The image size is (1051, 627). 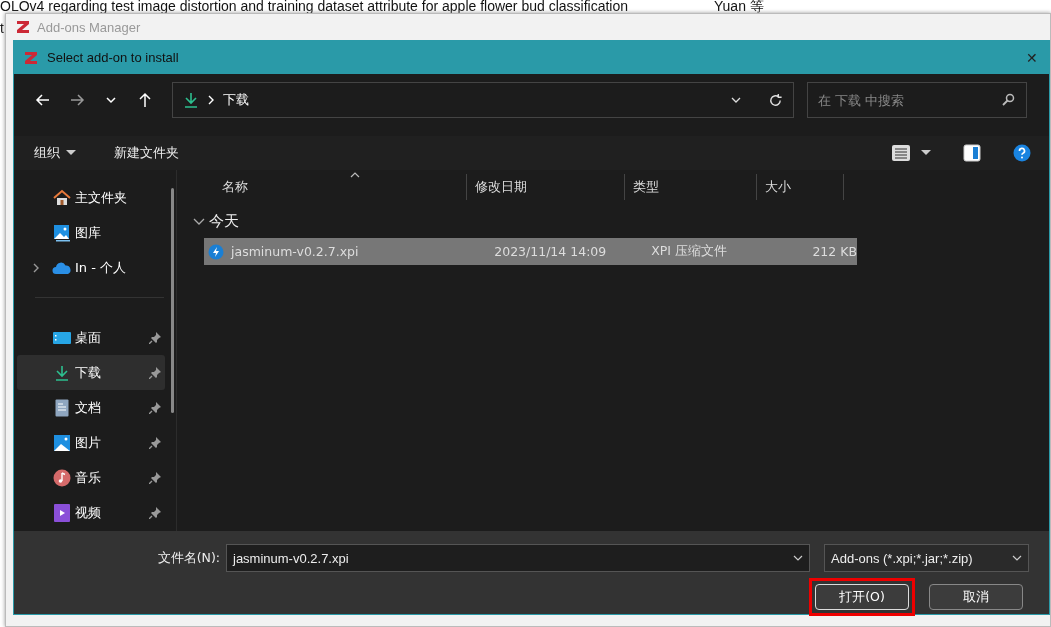 I want to click on column-header: 大小, so click(x=800, y=187).